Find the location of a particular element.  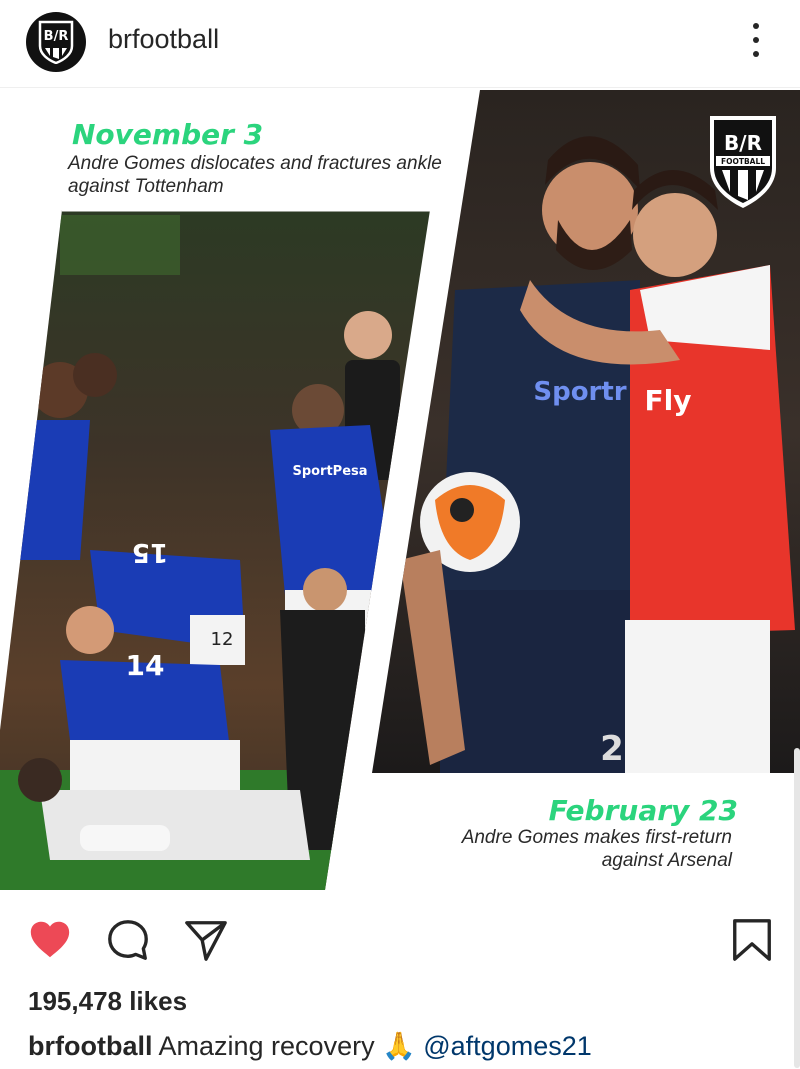

svg-text: Fly is located at coordinates (668, 400).